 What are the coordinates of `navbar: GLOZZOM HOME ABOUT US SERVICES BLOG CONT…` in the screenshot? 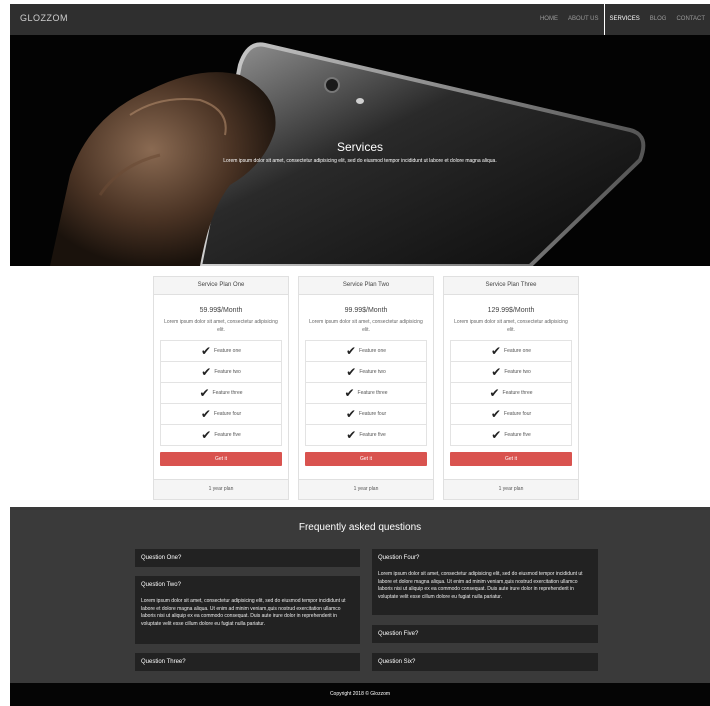 It's located at (360, 19).